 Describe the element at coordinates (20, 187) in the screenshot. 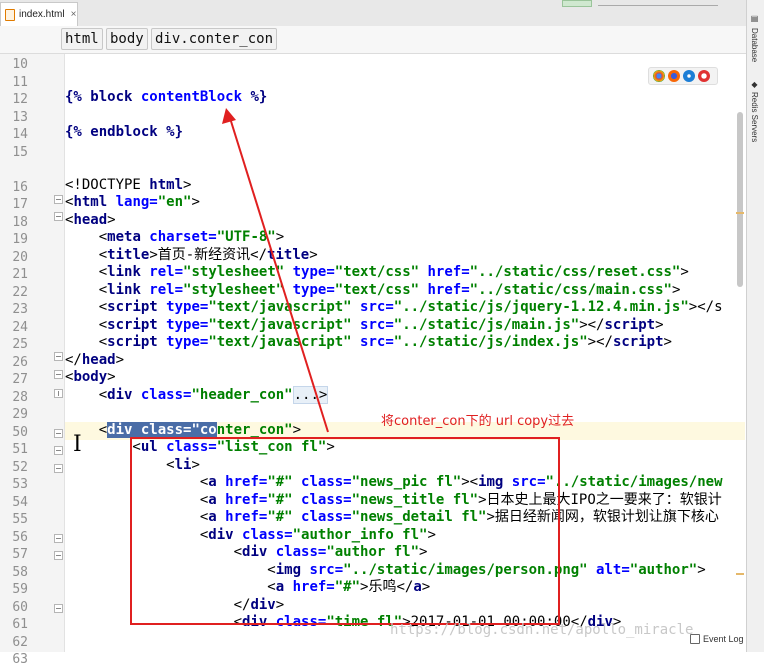

I see `line-number: 16` at that location.